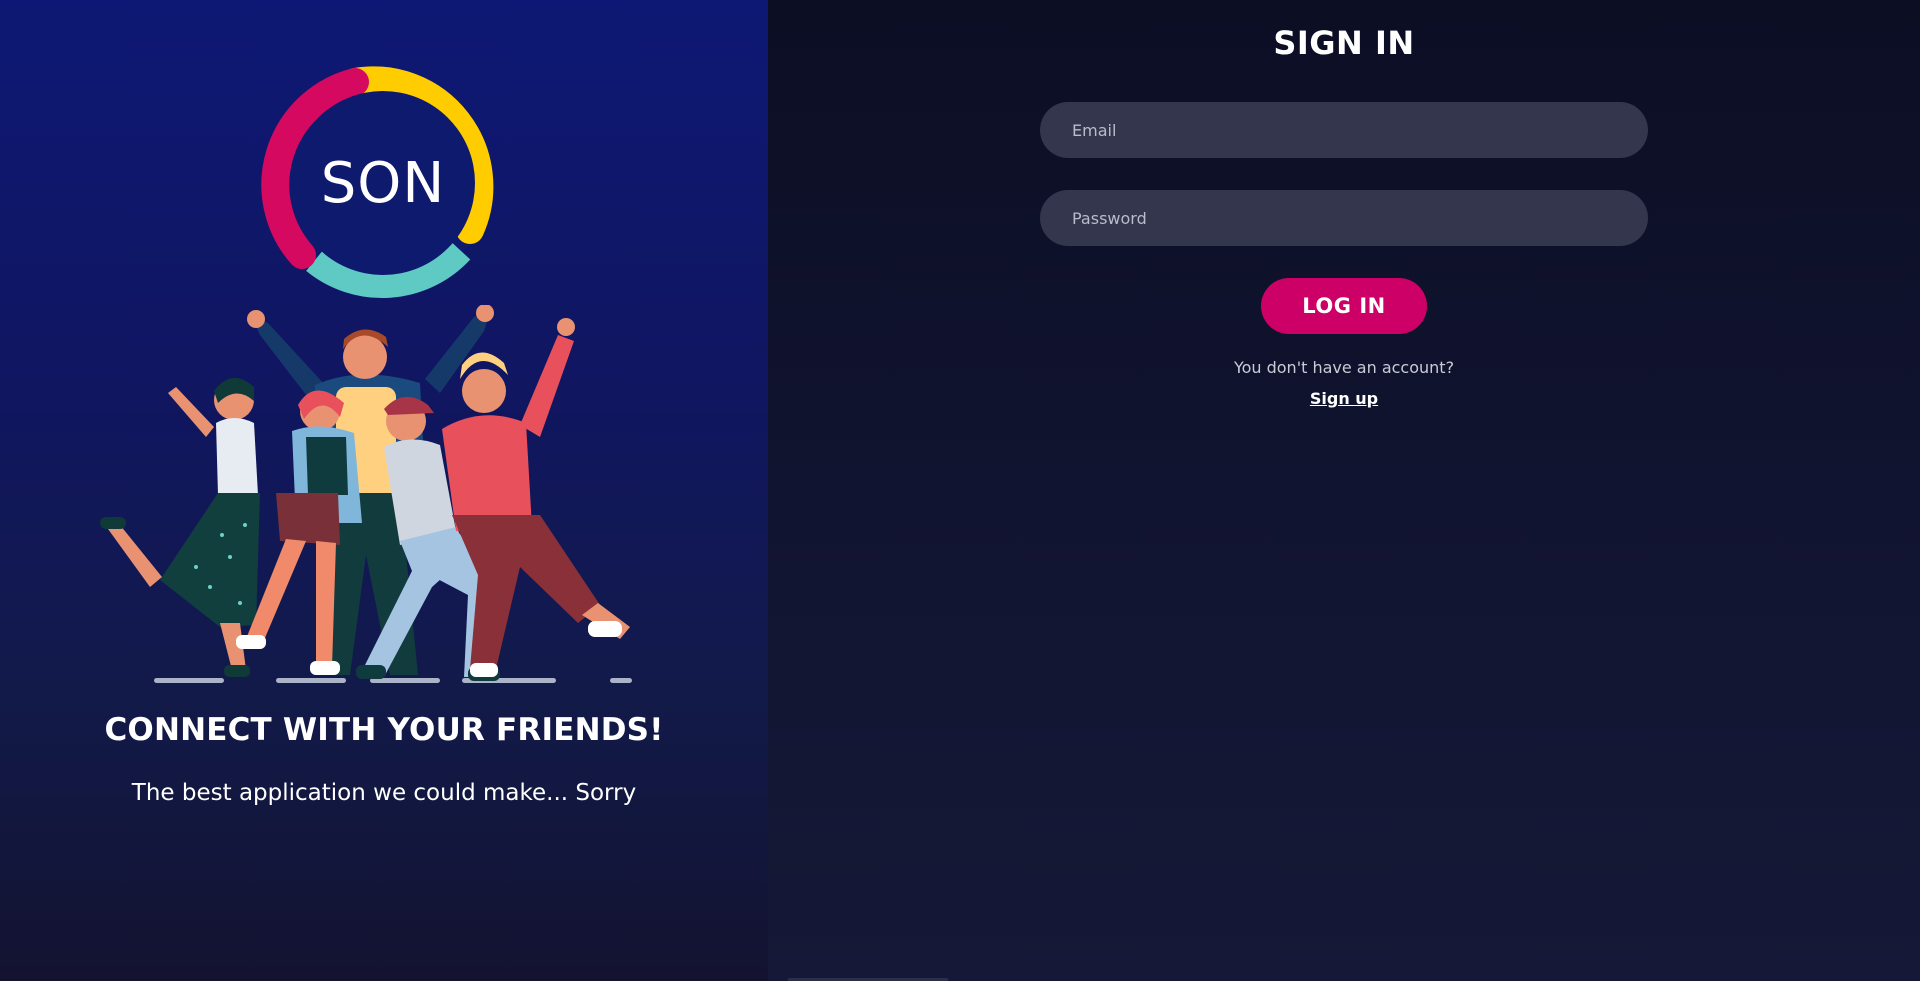 This screenshot has height=981, width=1920. Describe the element at coordinates (366, 493) in the screenshot. I see `friends-illustration-image` at that location.